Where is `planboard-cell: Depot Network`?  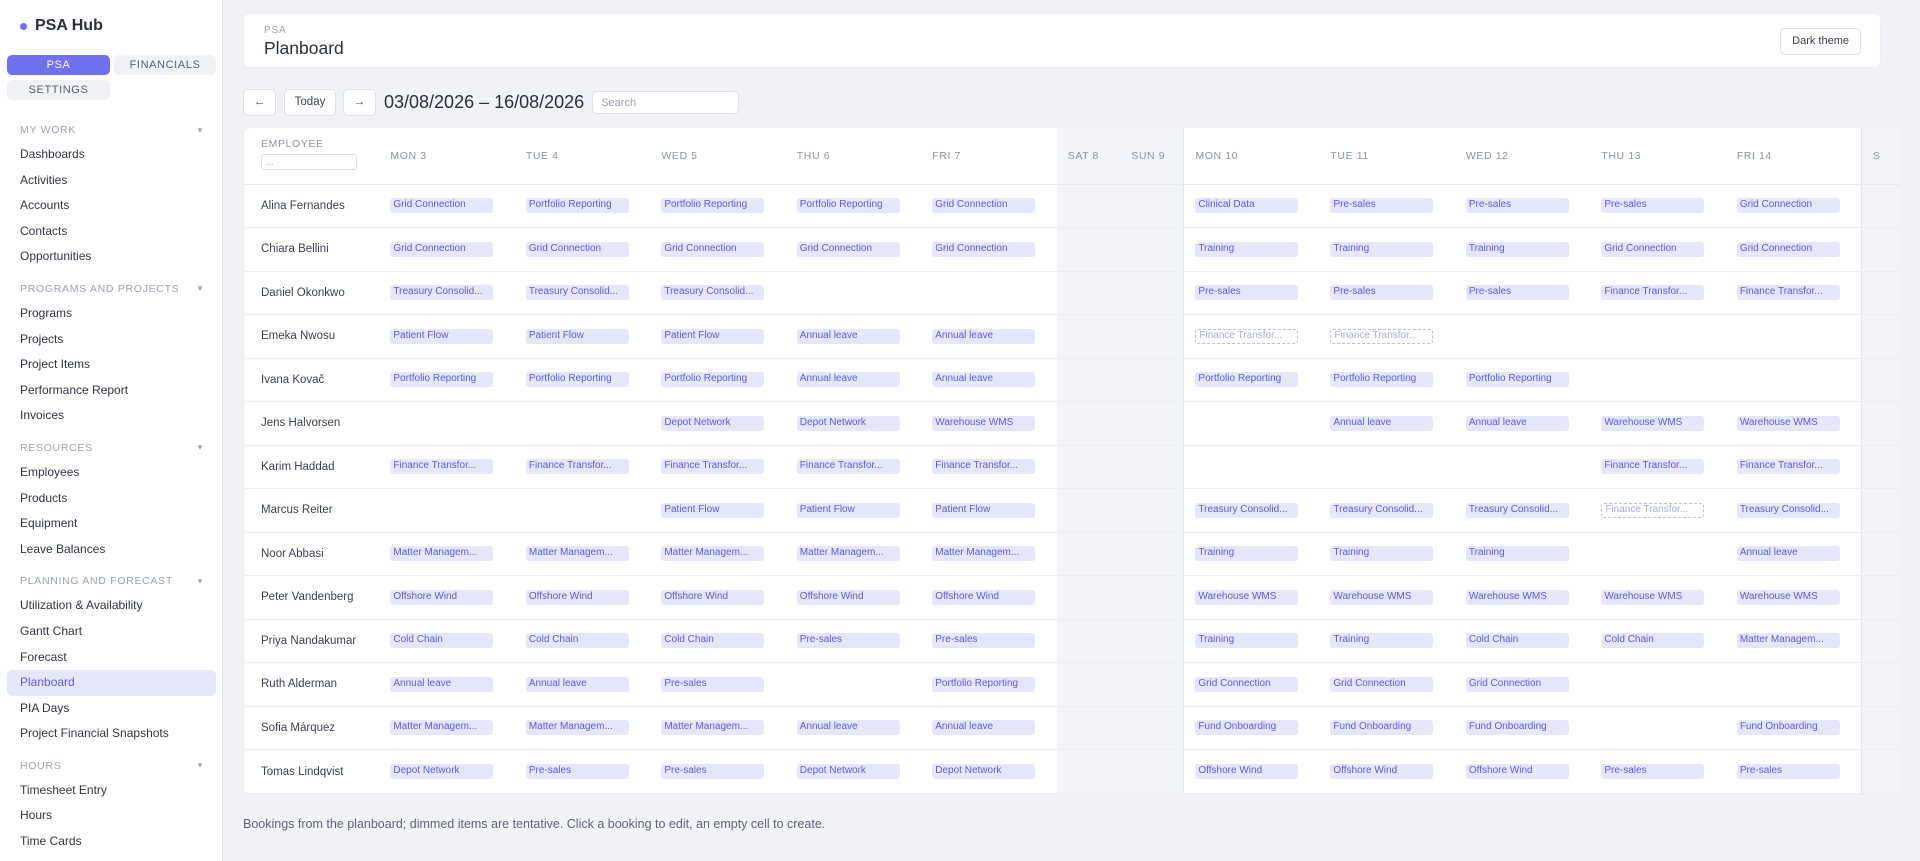 planboard-cell: Depot Network is located at coordinates (446, 772).